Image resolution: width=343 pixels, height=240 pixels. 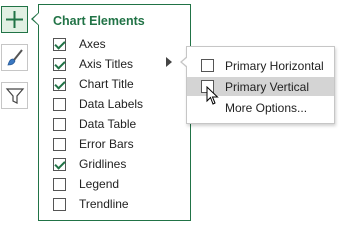 I want to click on chart-element-axis-titles: Axis Titles, so click(x=93, y=64).